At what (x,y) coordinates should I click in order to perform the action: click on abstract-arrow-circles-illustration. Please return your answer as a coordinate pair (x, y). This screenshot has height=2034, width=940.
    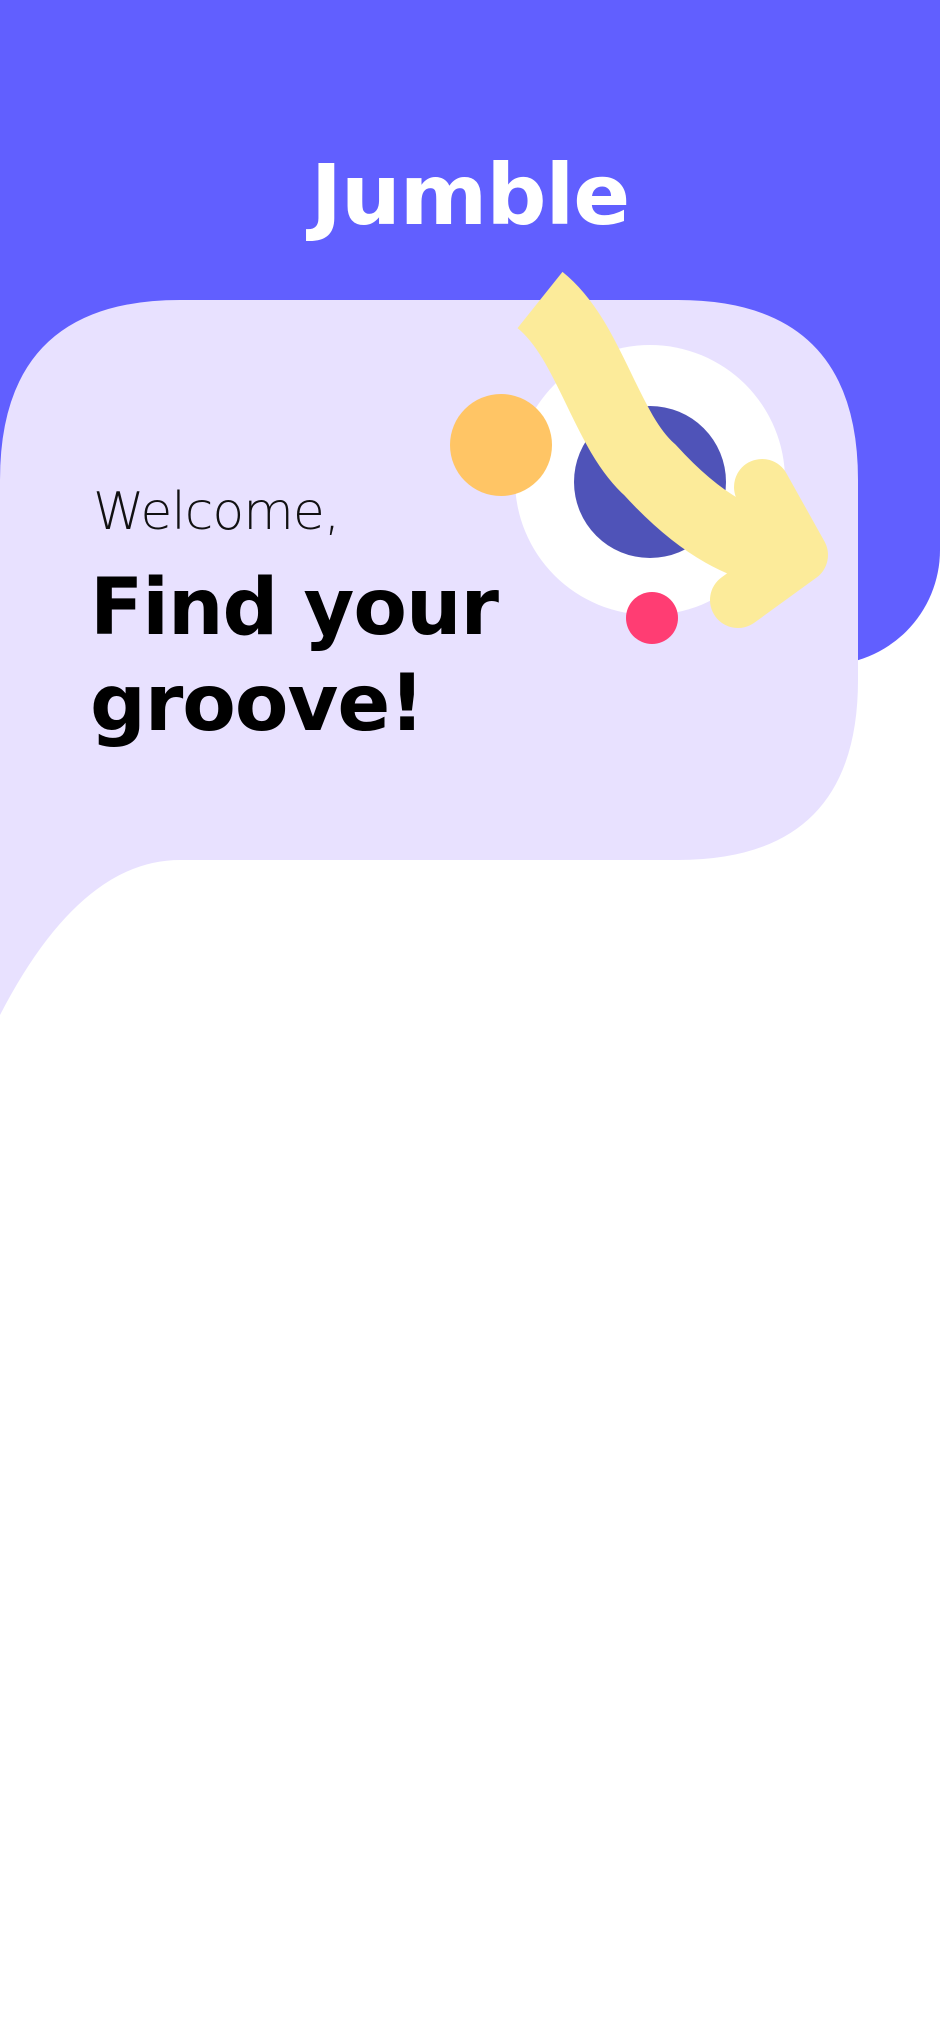
    Looking at the image, I should click on (639, 457).